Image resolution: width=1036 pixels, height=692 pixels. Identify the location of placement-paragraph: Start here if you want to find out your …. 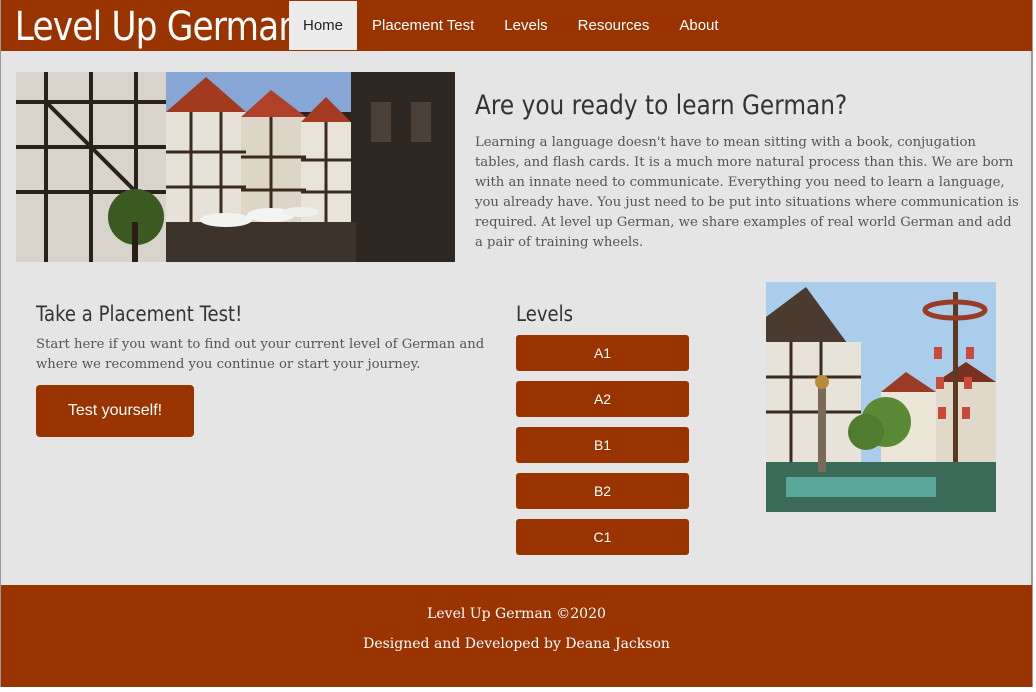
(260, 354).